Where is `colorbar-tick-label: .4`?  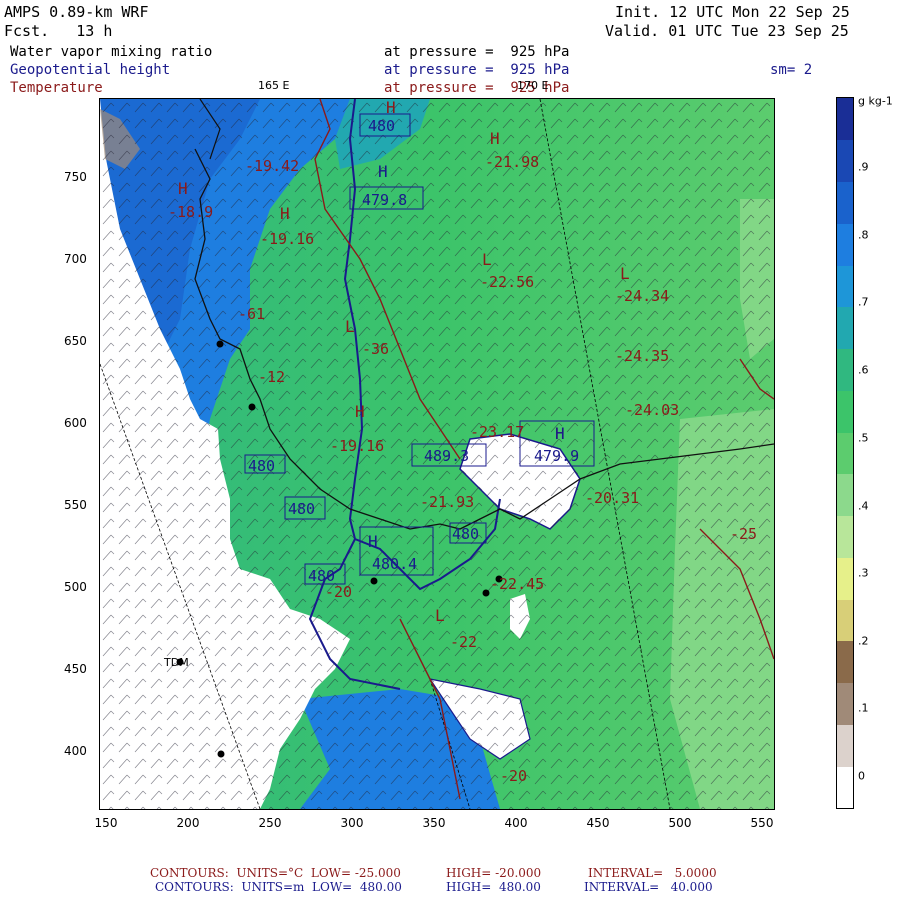 colorbar-tick-label: .4 is located at coordinates (863, 506).